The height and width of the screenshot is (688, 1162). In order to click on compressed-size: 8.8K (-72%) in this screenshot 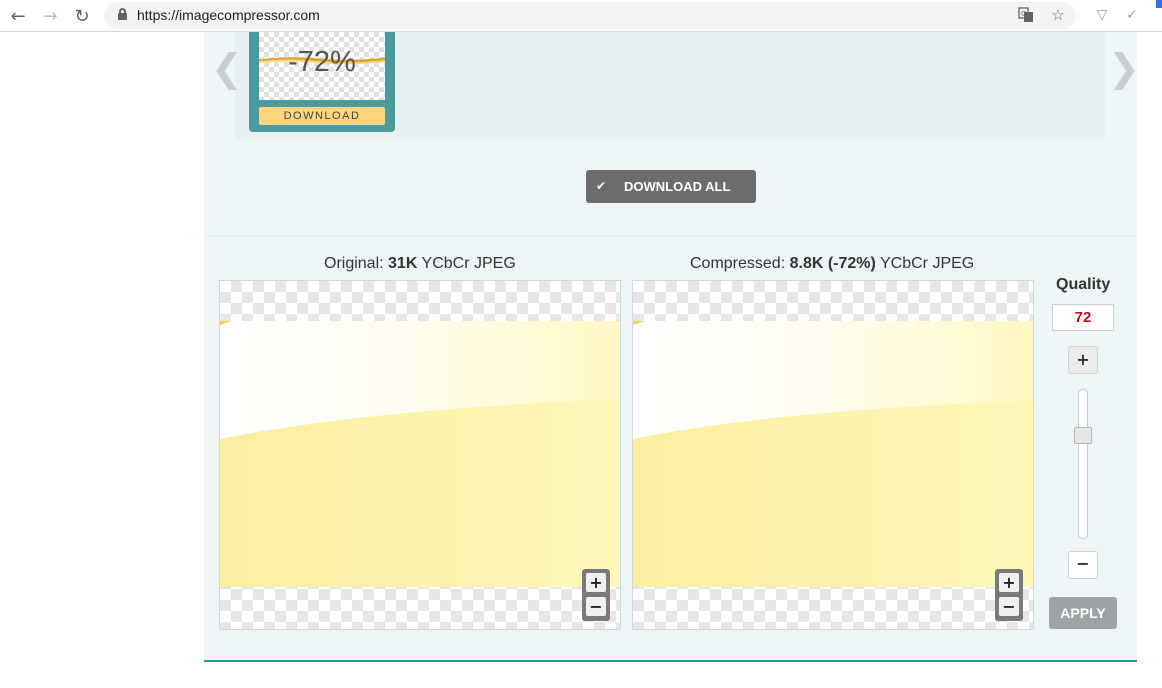, I will do `click(832, 263)`.